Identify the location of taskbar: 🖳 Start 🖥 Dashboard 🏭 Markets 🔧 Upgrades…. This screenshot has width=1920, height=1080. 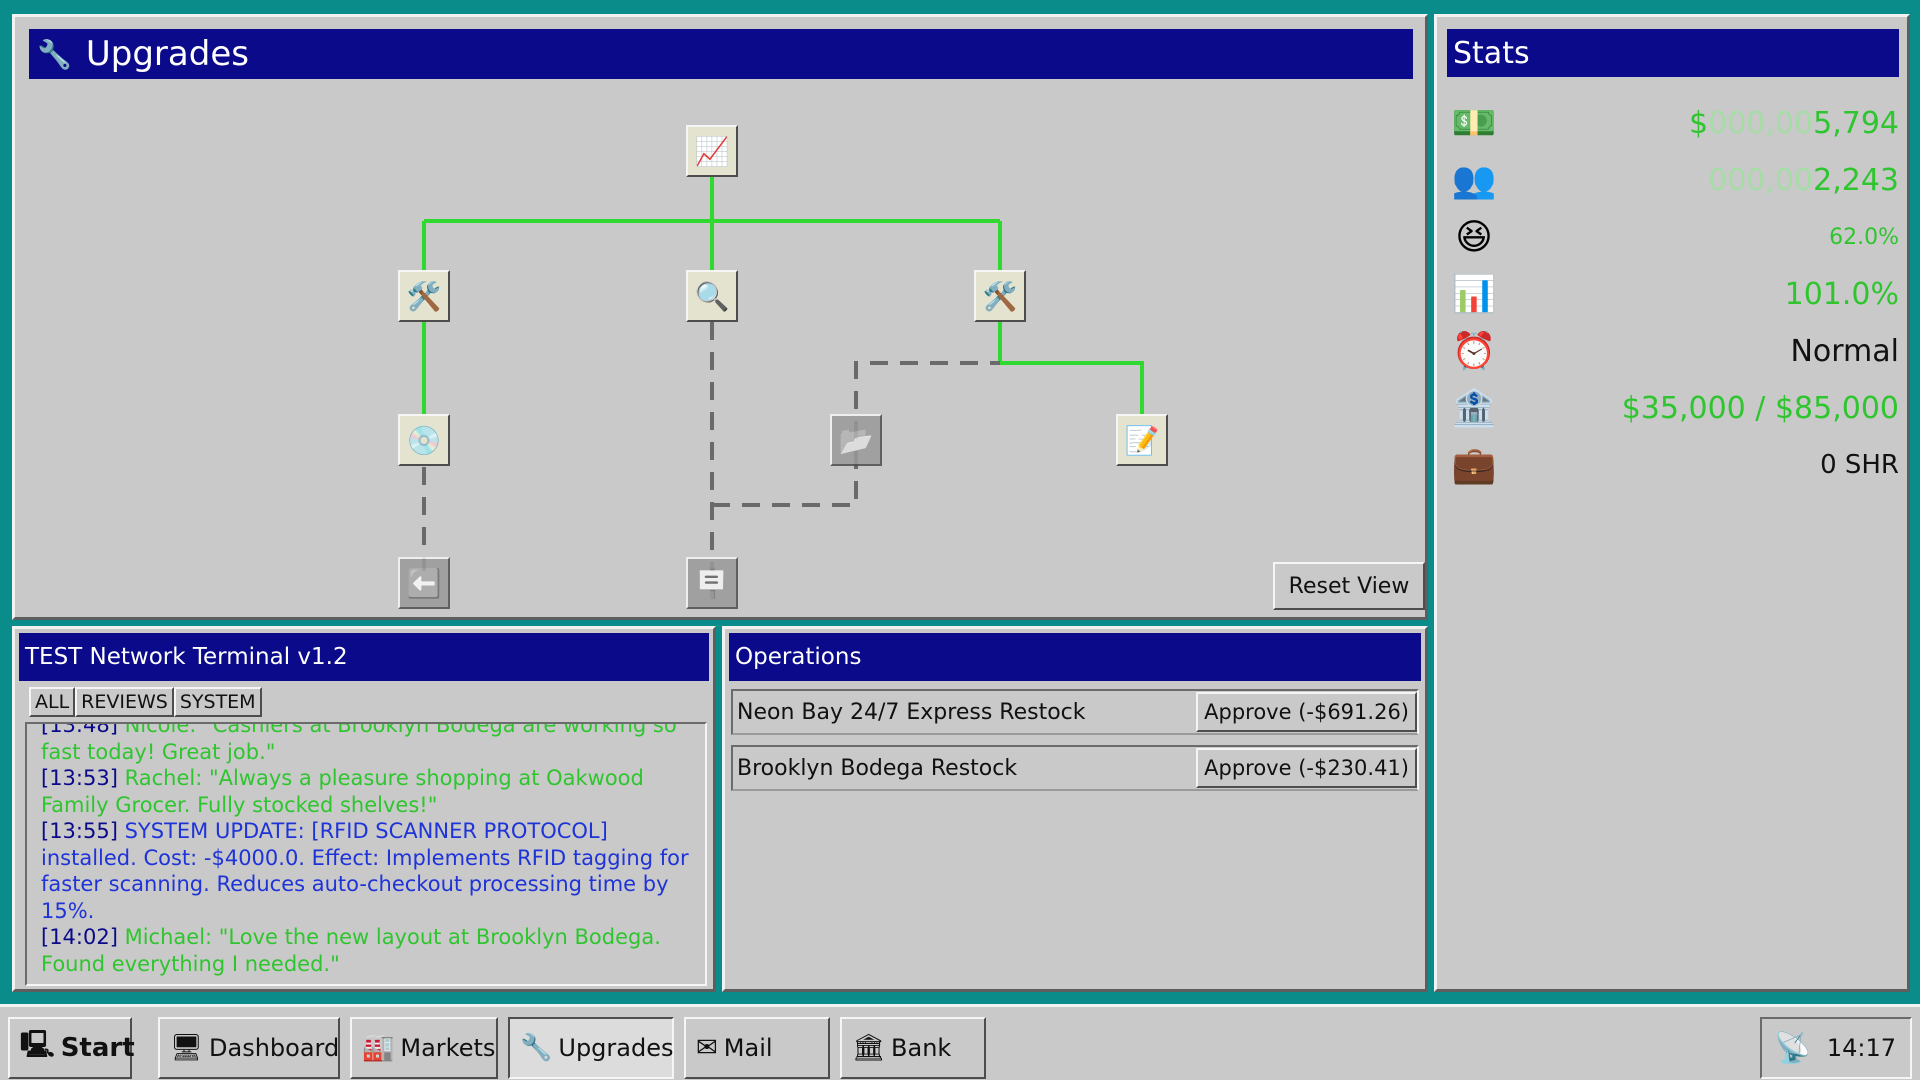
(960, 1042).